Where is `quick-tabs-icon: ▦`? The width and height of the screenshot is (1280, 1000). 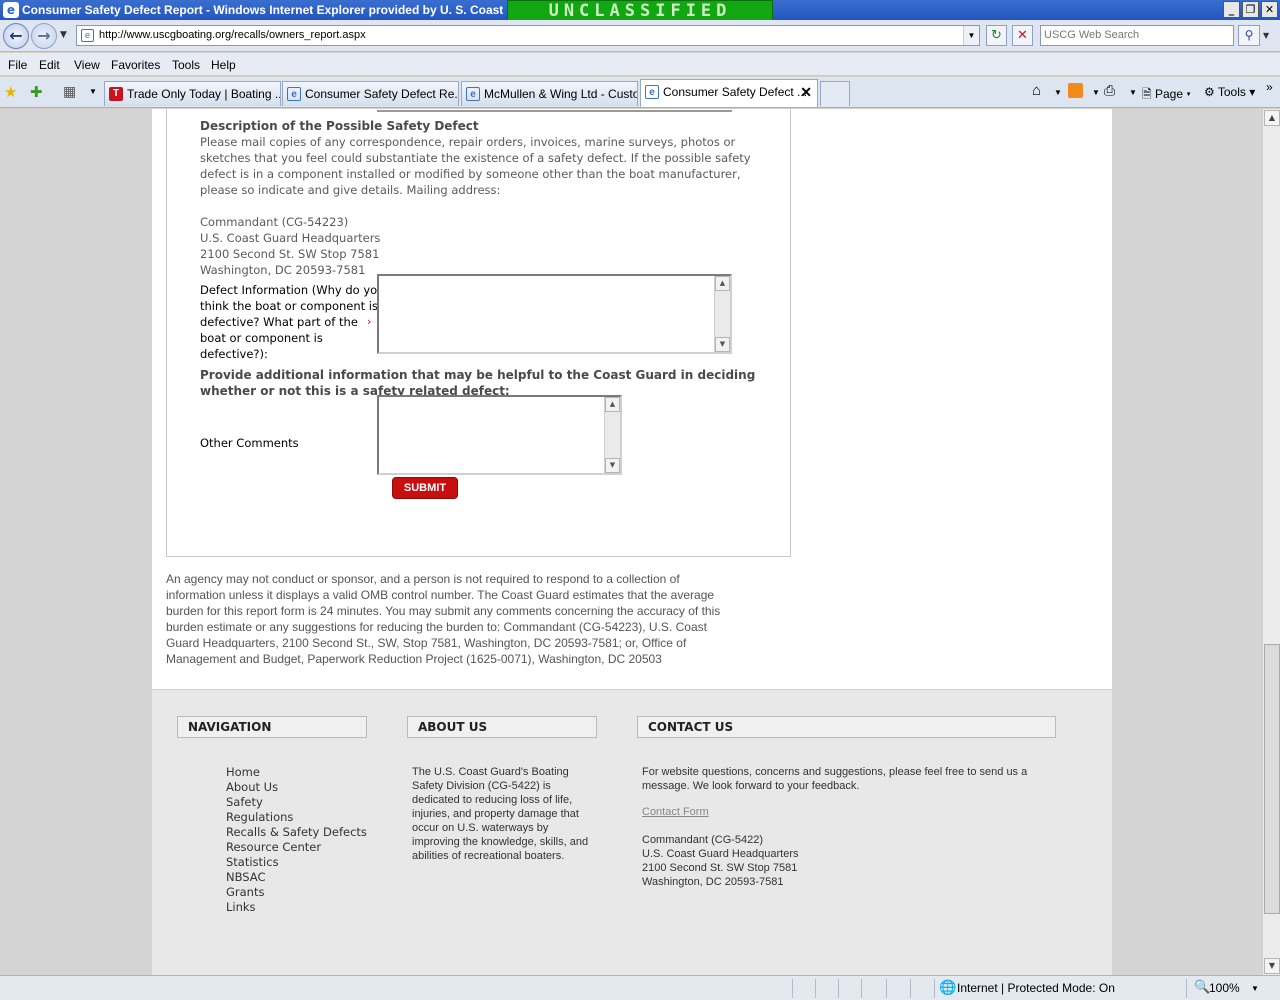
quick-tabs-icon: ▦ is located at coordinates (69, 91).